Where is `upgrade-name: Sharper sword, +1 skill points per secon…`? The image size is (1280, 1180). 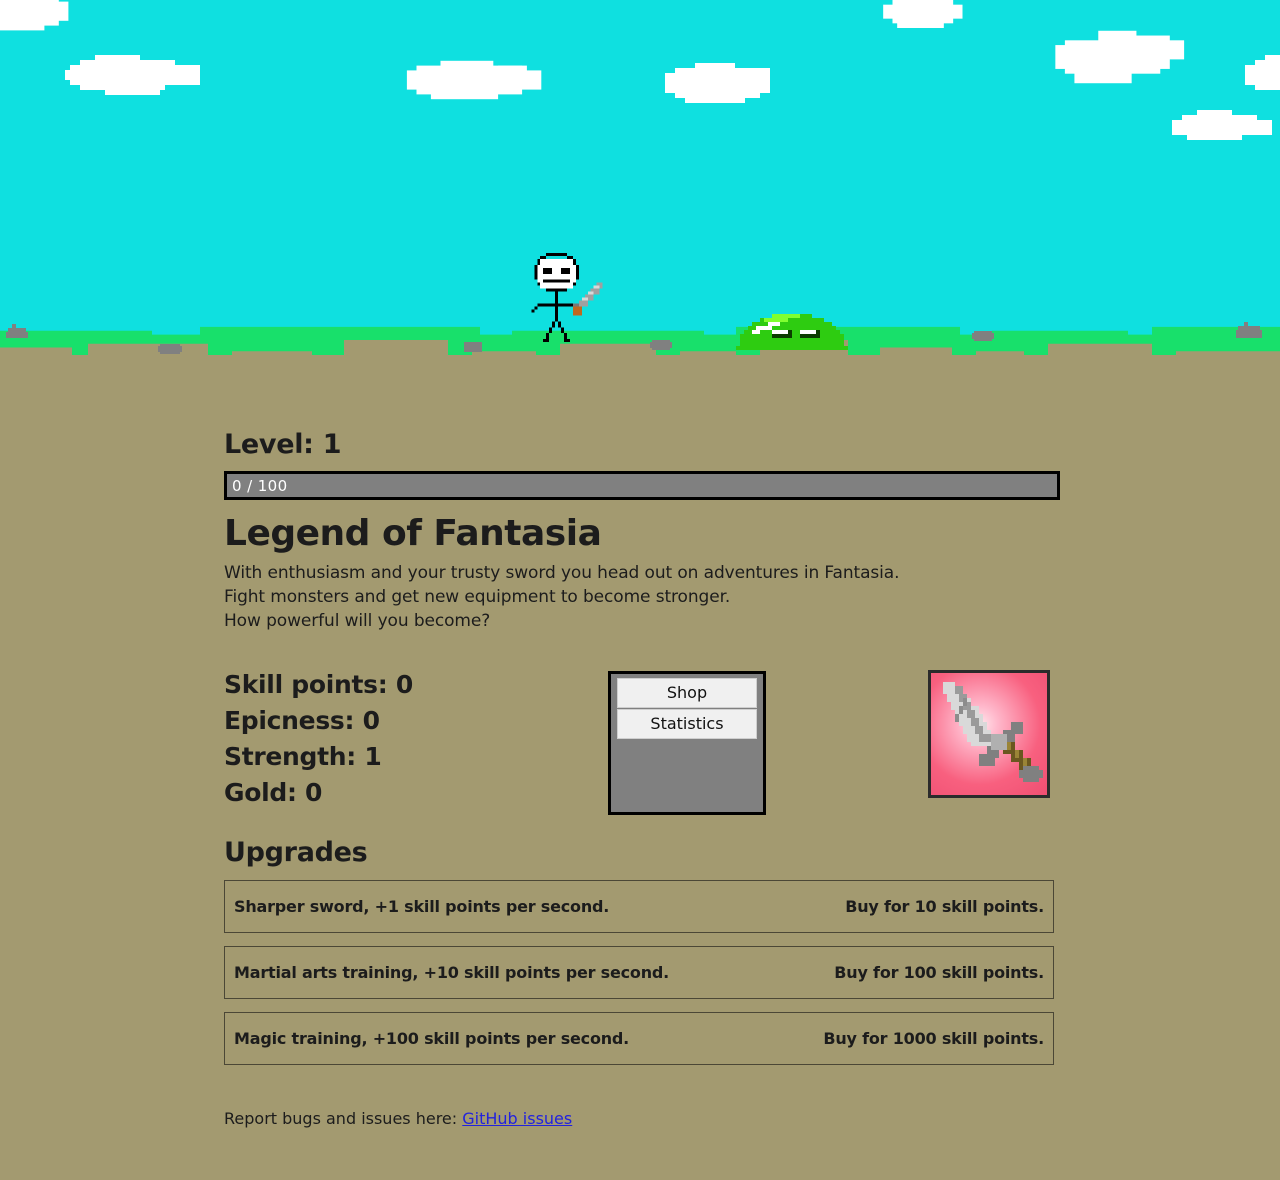
upgrade-name: Sharper sword, +1 skill points per secon… is located at coordinates (422, 906).